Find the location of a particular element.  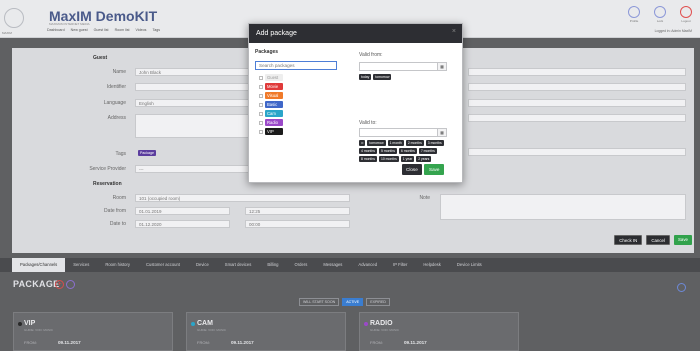

package-item-guest: Guest is located at coordinates (271, 77).